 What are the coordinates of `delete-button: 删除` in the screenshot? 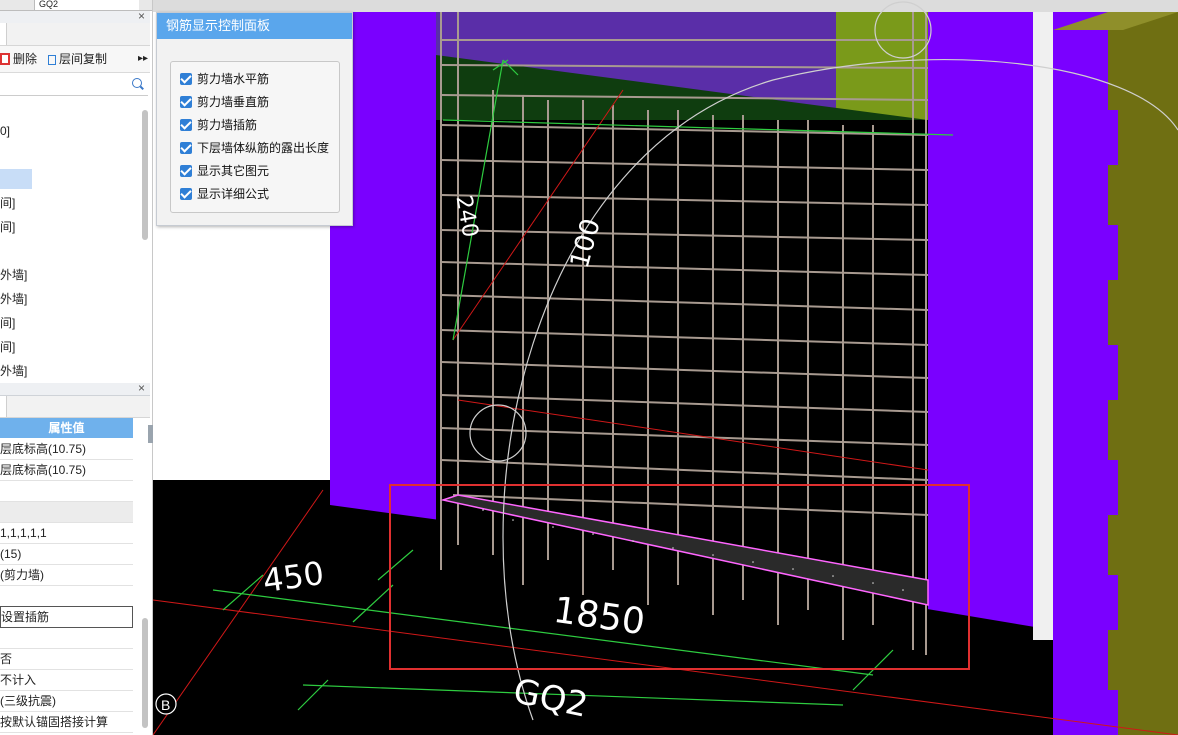 It's located at (18, 59).